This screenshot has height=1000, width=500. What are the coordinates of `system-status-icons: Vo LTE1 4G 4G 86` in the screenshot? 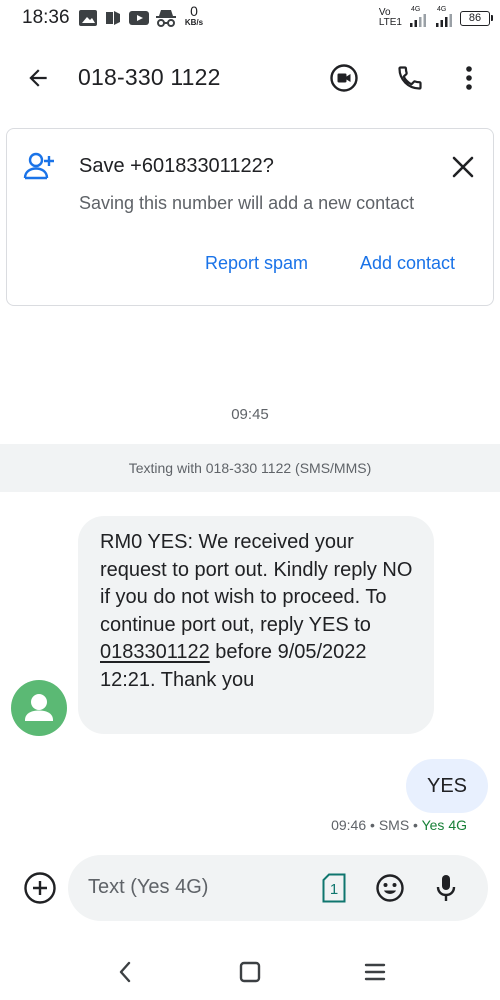 It's located at (436, 18).